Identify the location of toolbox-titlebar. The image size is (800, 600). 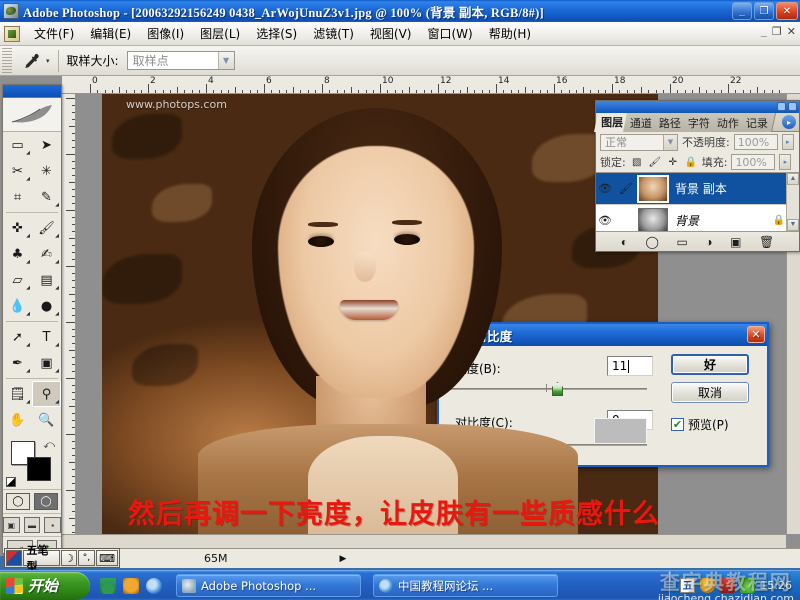
(32, 91).